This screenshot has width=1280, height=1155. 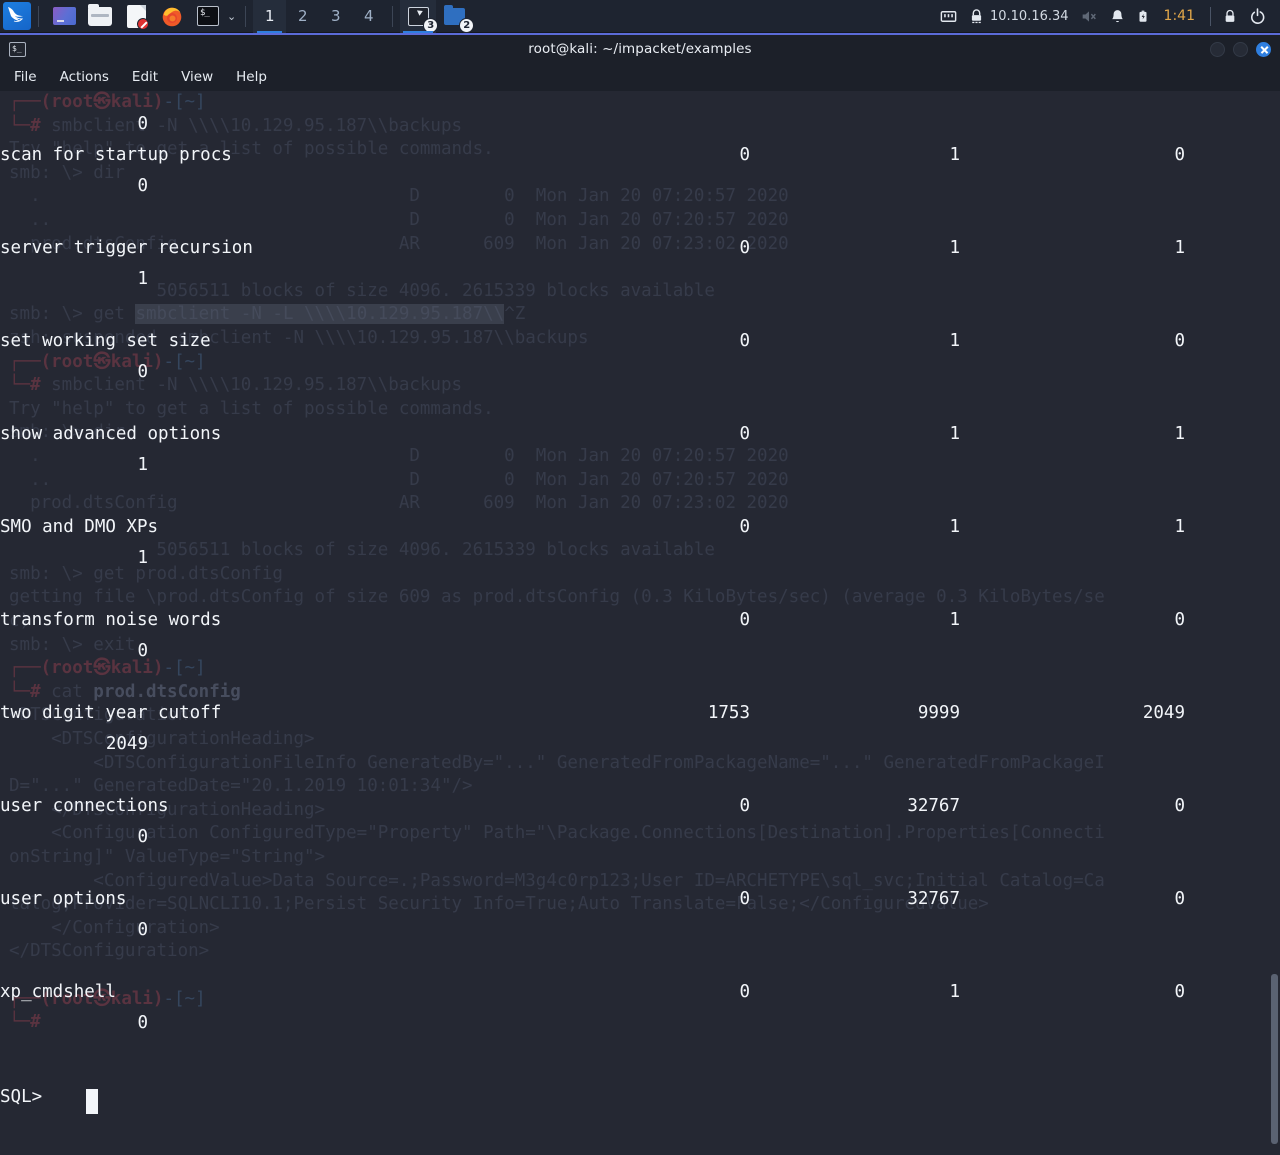 What do you see at coordinates (251, 77) in the screenshot?
I see `menu-help: Help` at bounding box center [251, 77].